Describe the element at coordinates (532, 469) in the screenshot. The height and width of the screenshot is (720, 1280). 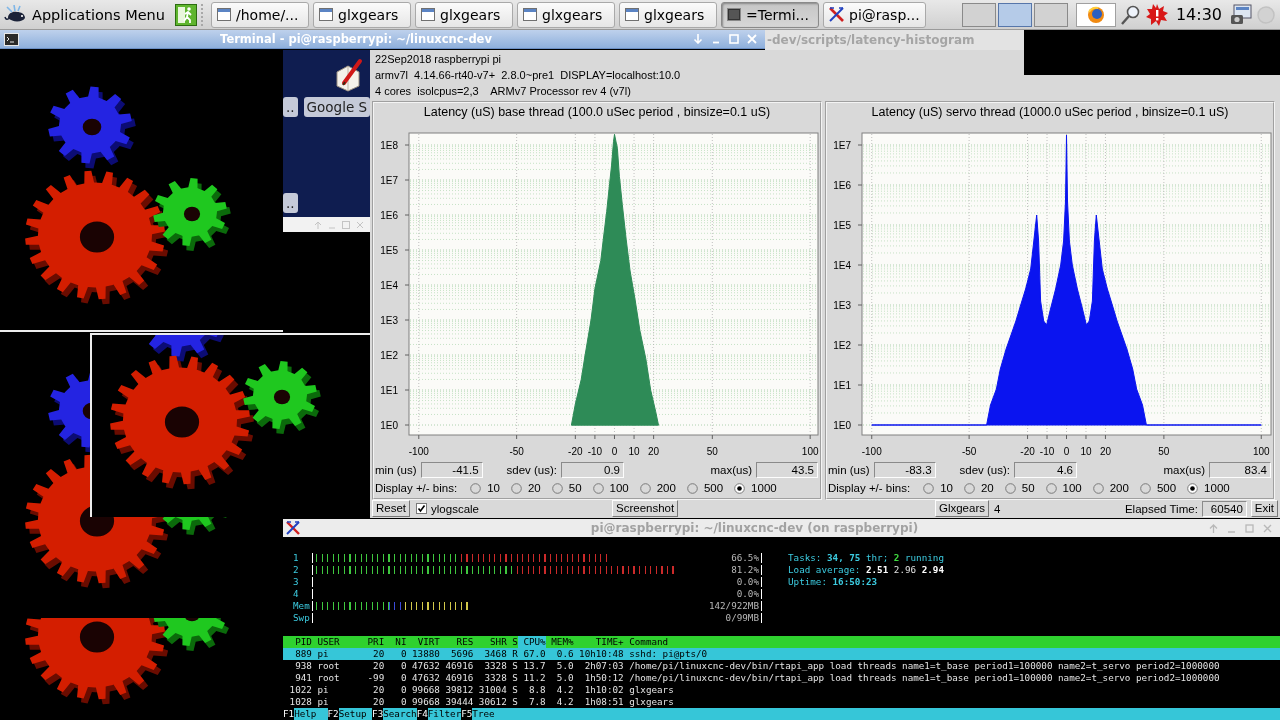
I see `stat-label: sdev (us):` at that location.